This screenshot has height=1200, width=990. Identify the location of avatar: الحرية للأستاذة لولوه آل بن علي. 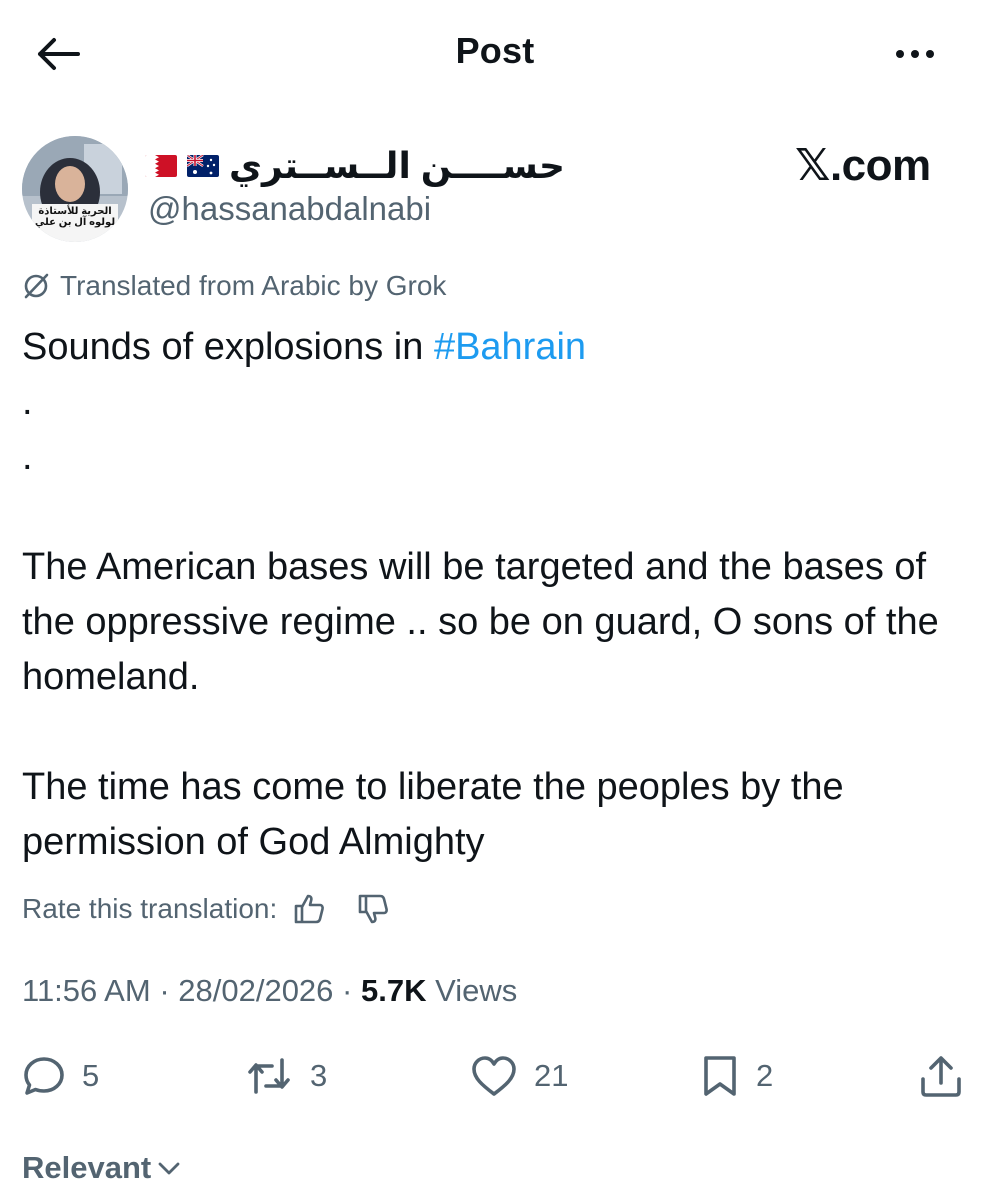
(75, 189).